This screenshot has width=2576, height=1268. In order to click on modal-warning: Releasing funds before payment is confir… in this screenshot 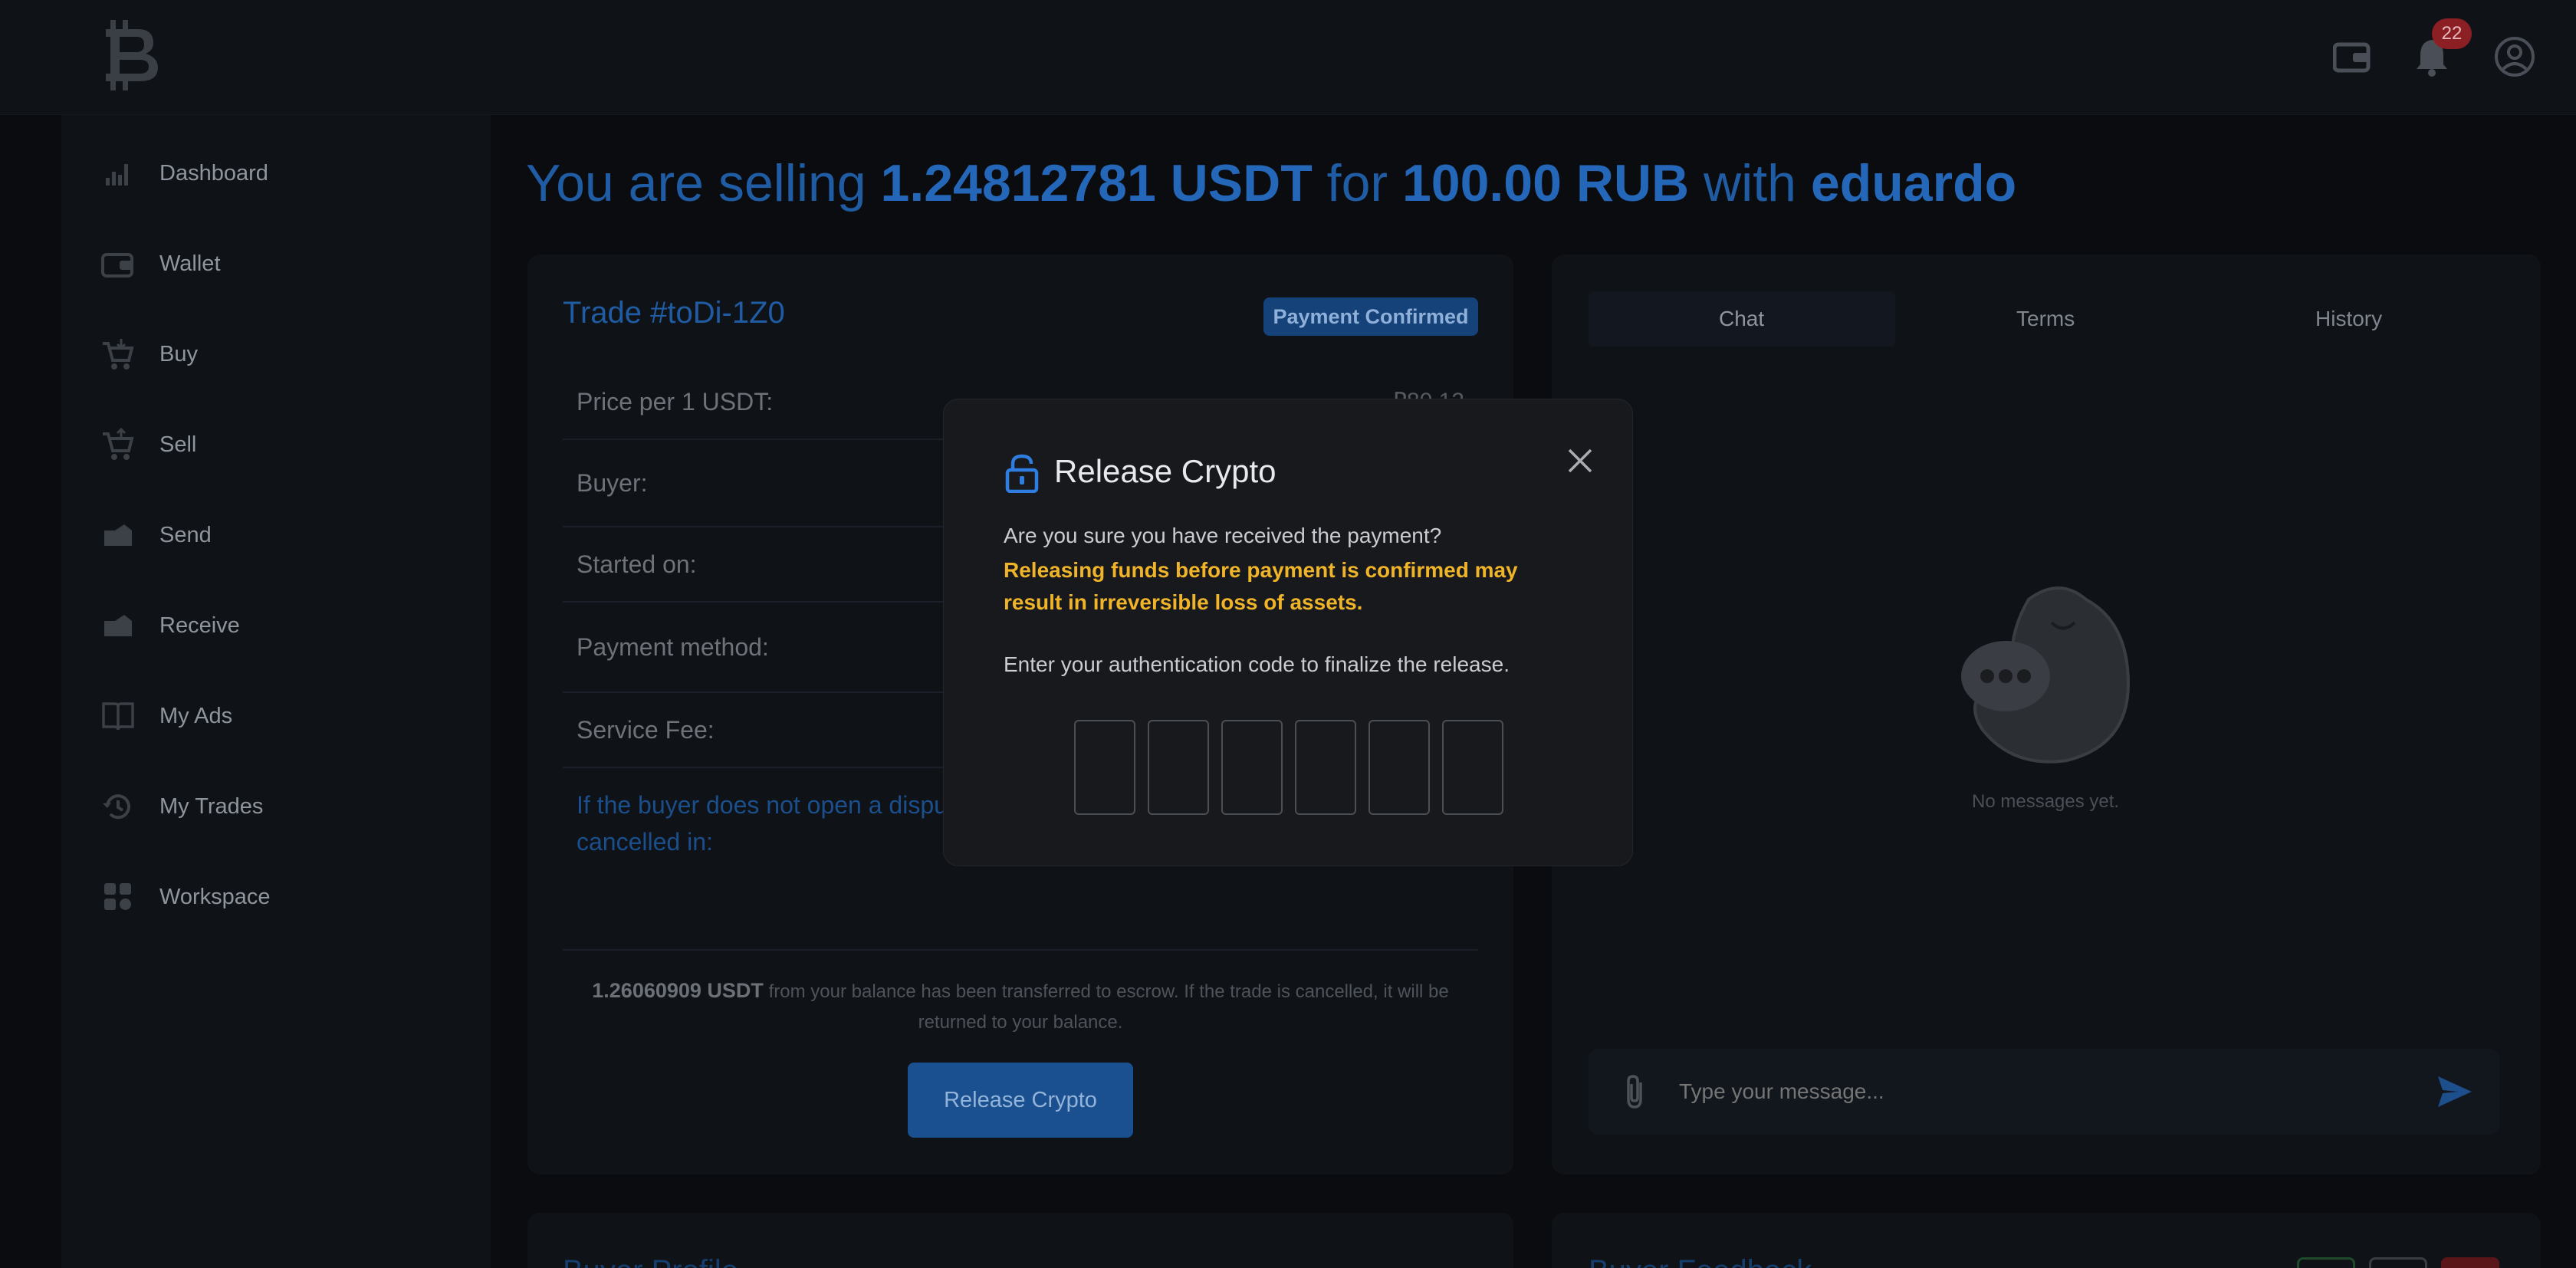, I will do `click(1261, 586)`.